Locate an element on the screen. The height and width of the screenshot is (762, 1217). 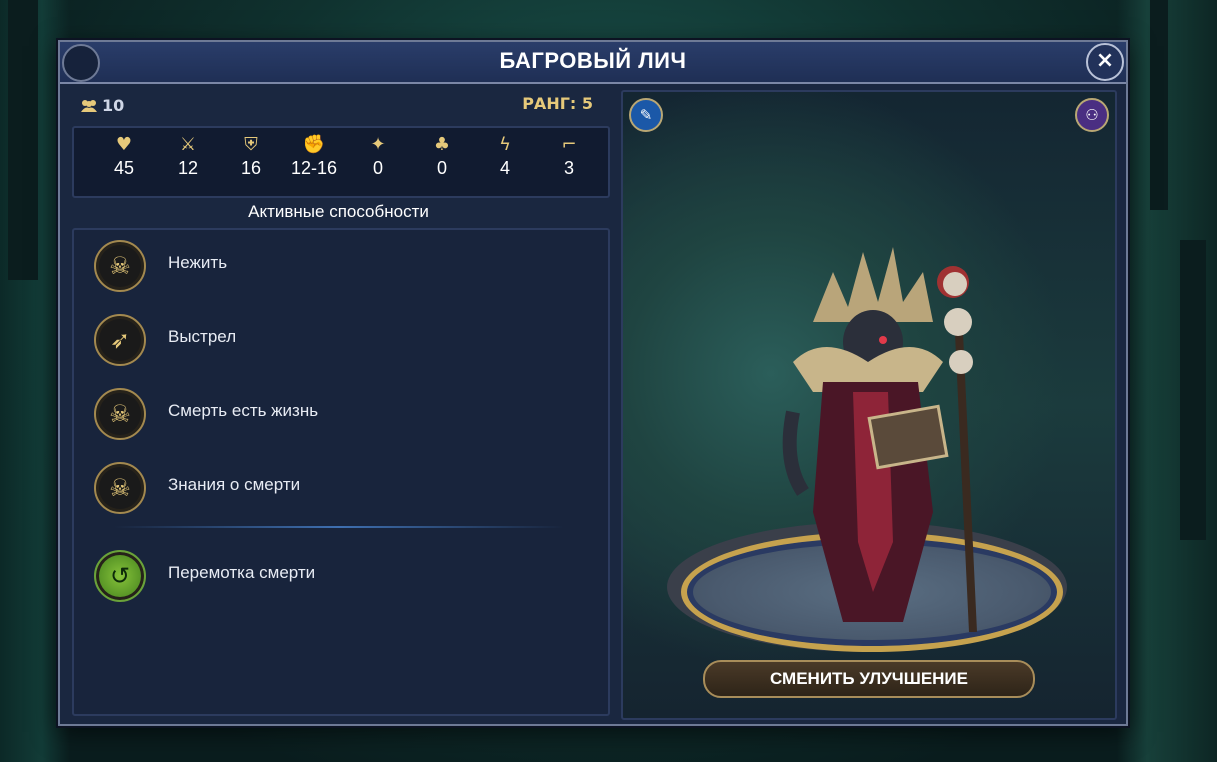
stat-morale: ✦ 0 is located at coordinates (378, 156).